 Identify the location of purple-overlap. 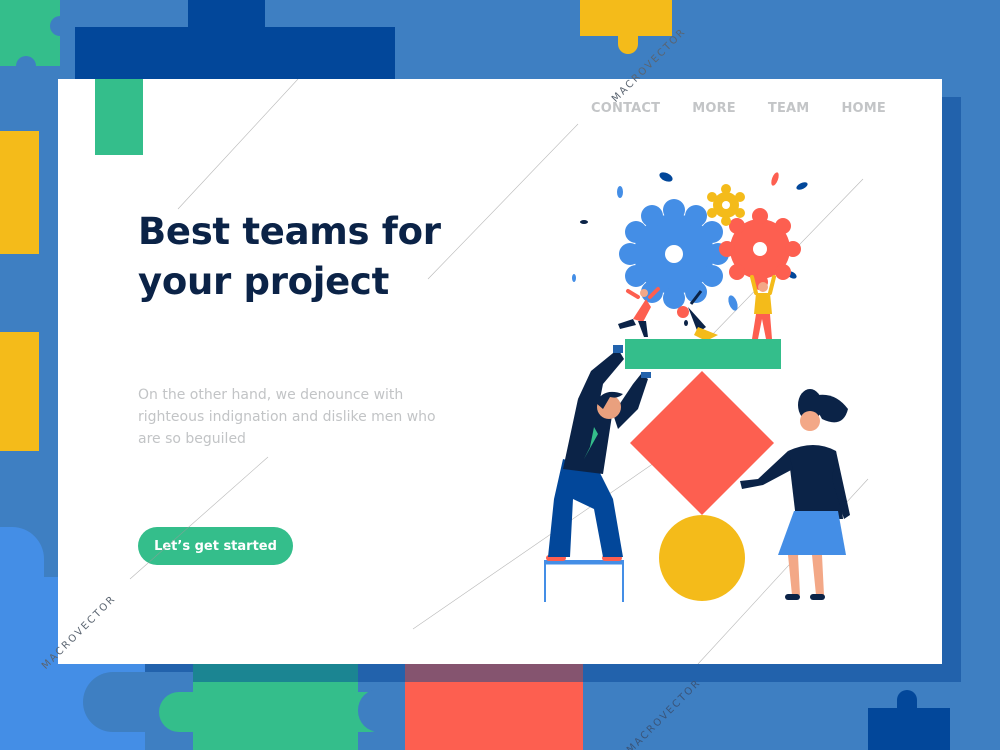
(494, 673).